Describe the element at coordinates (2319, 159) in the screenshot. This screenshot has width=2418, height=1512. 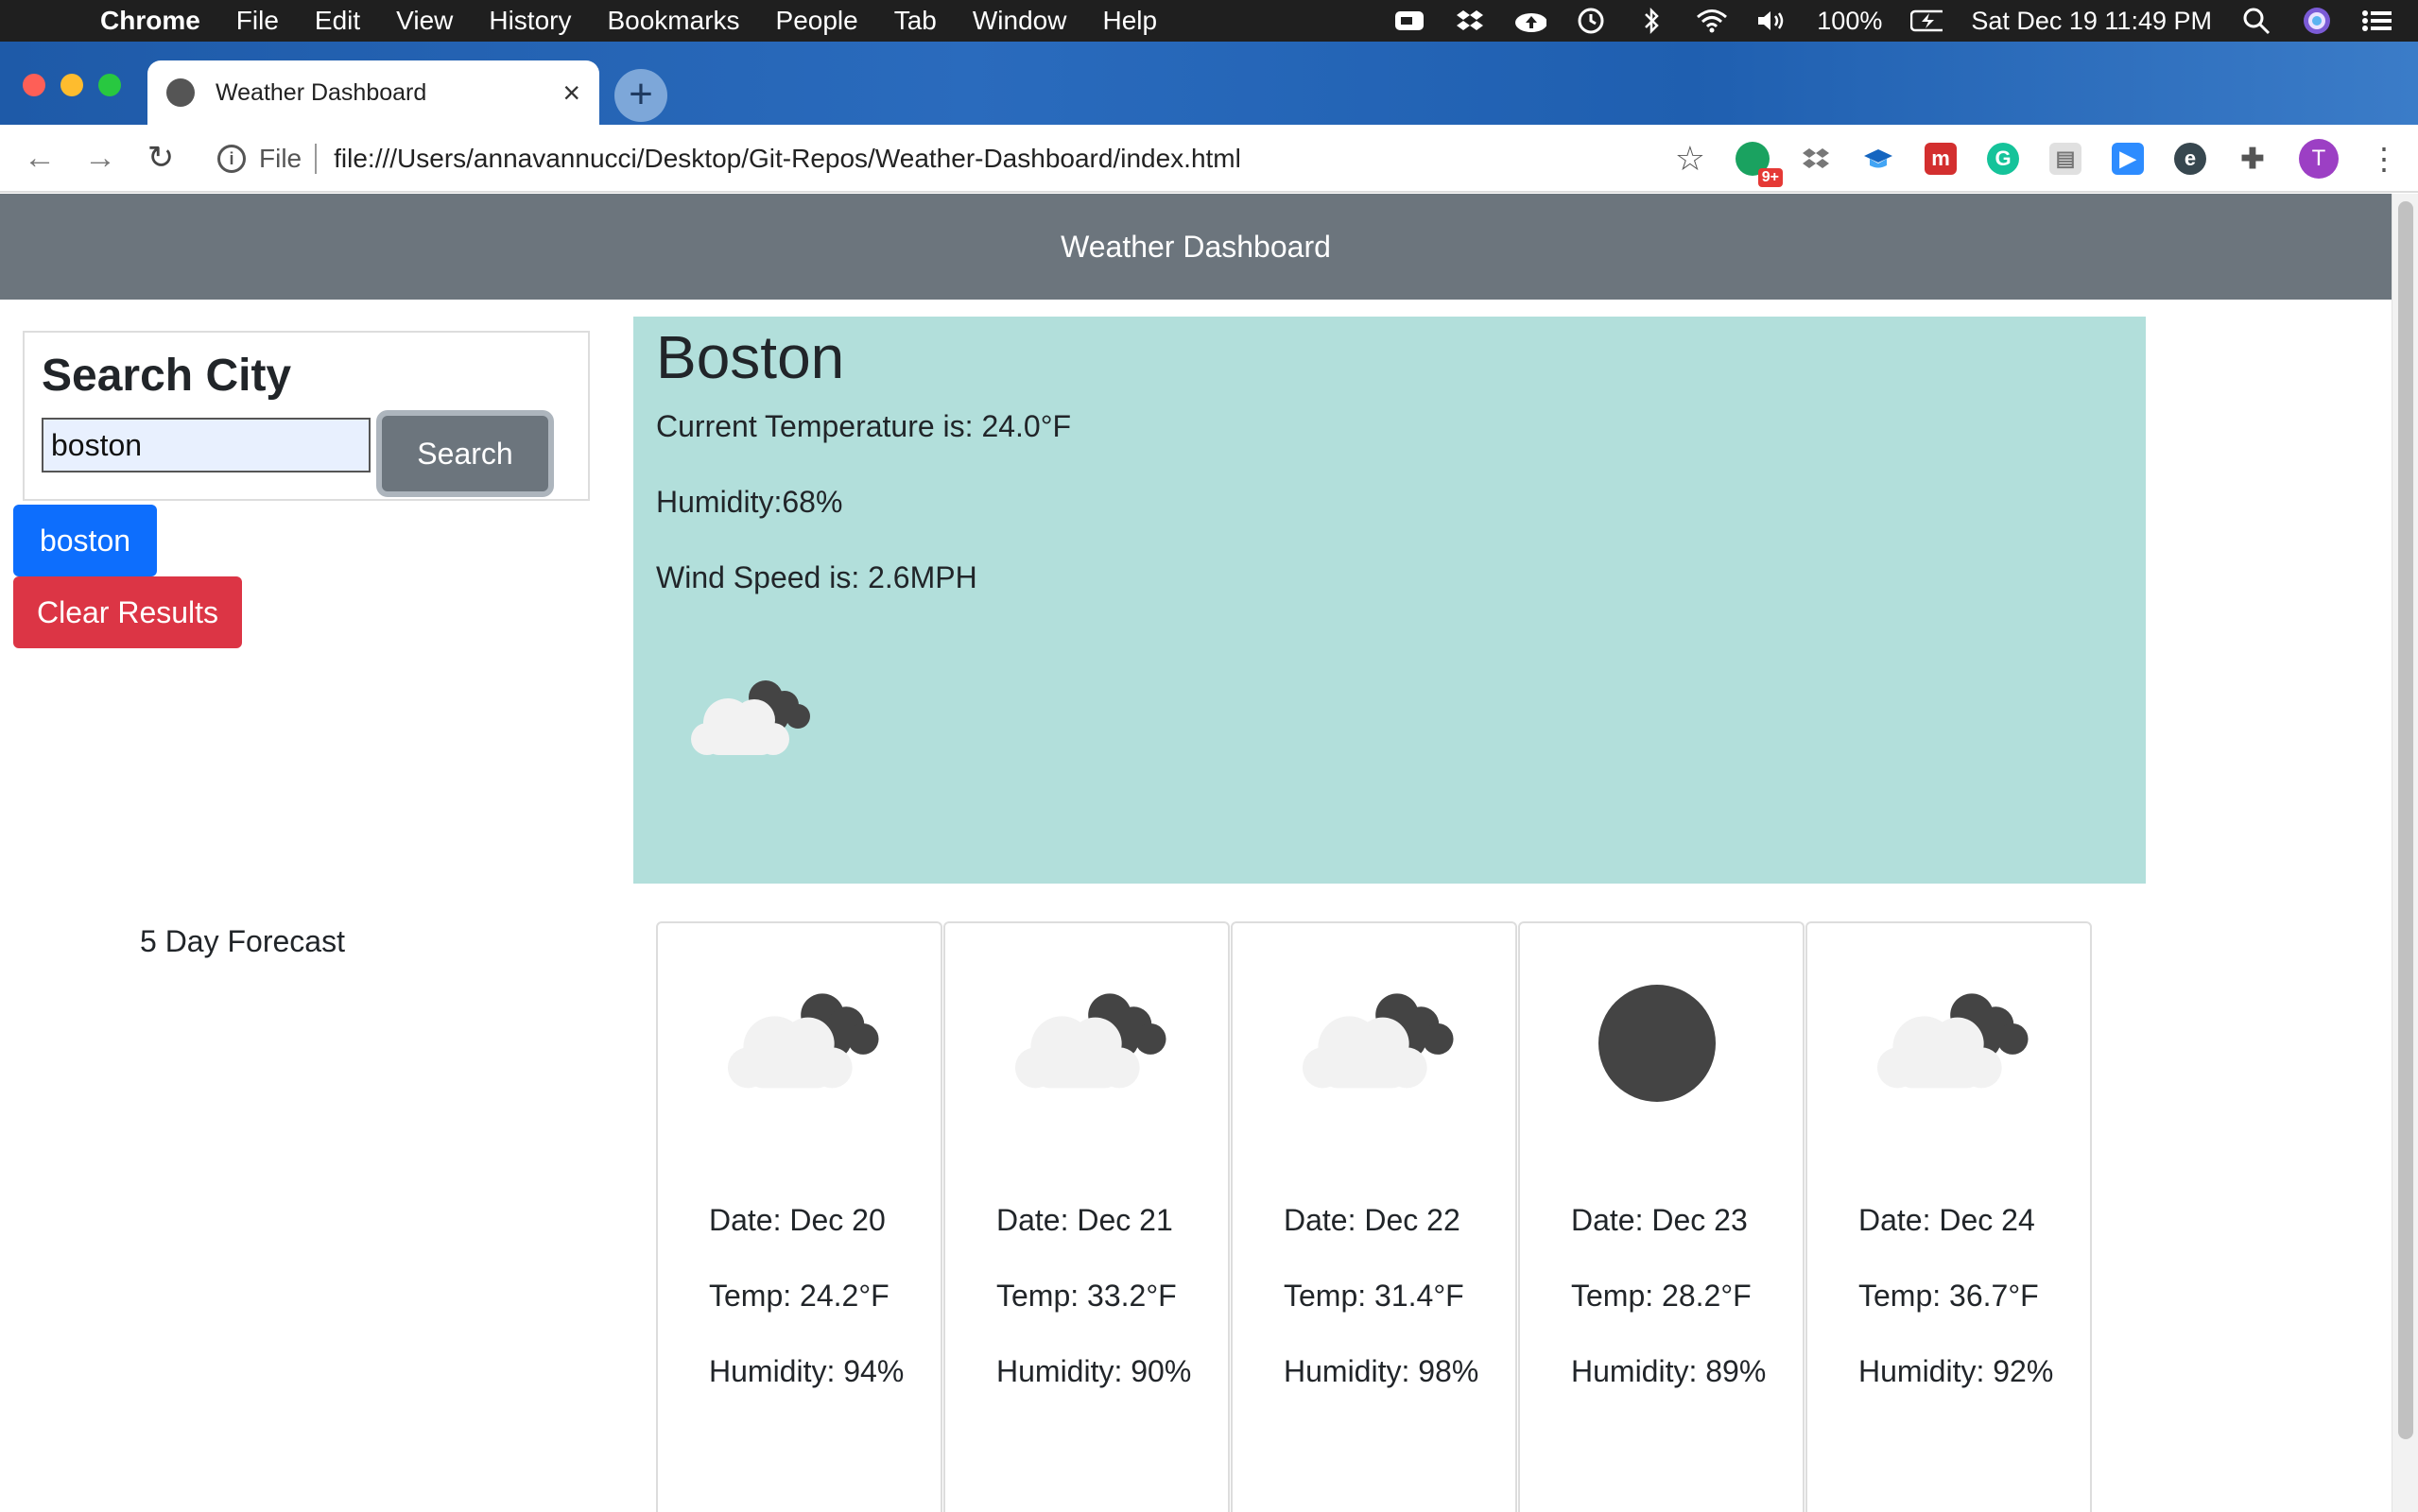
I see `profile-avatar: T` at that location.